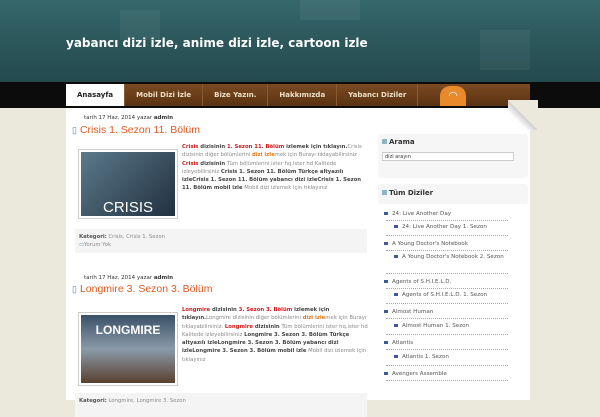 The width and height of the screenshot is (600, 417). Describe the element at coordinates (136, 130) in the screenshot. I see `post-title: ▯ Crisis 1. Sezon 11. Bölüm` at that location.